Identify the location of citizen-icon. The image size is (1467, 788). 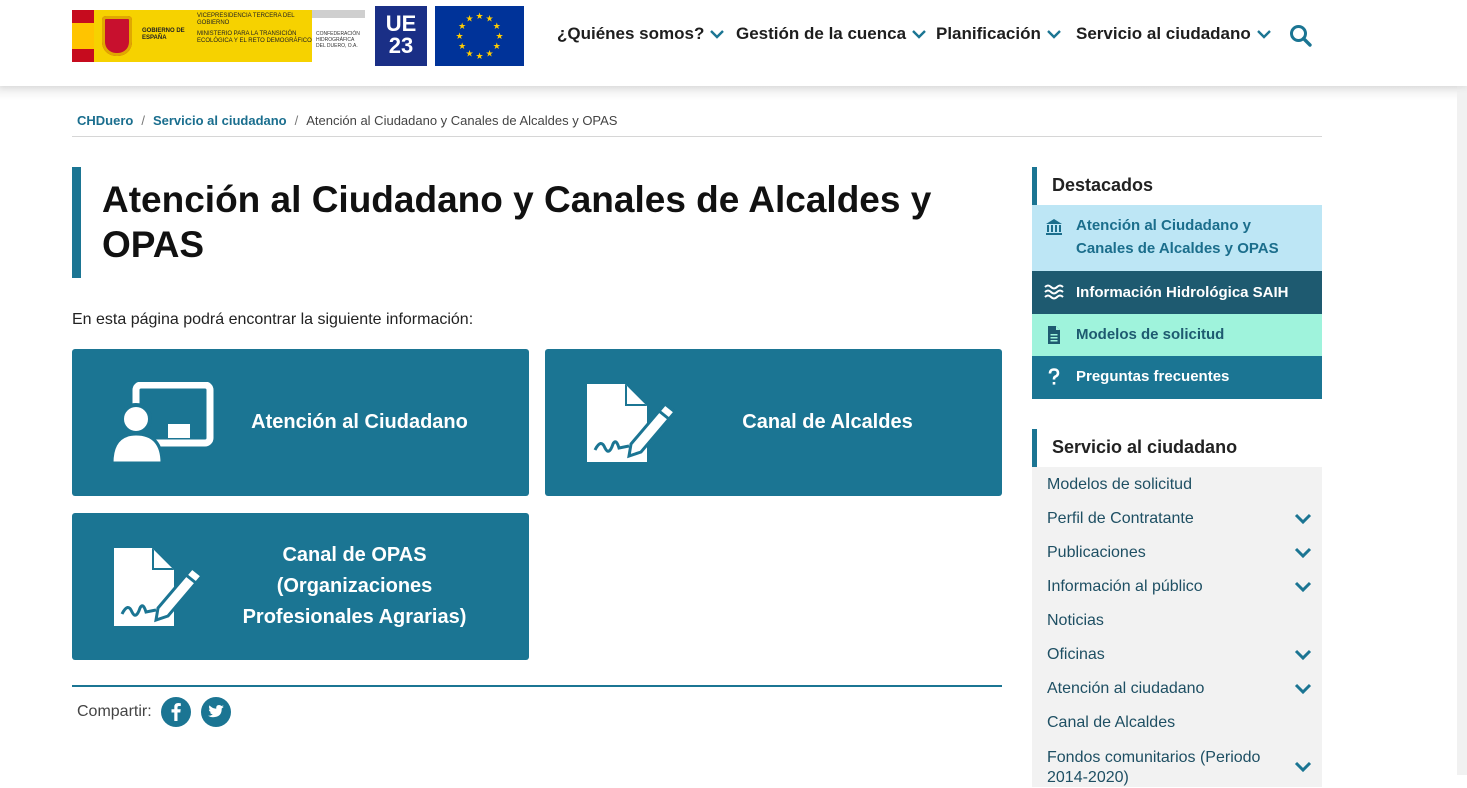
(163, 423).